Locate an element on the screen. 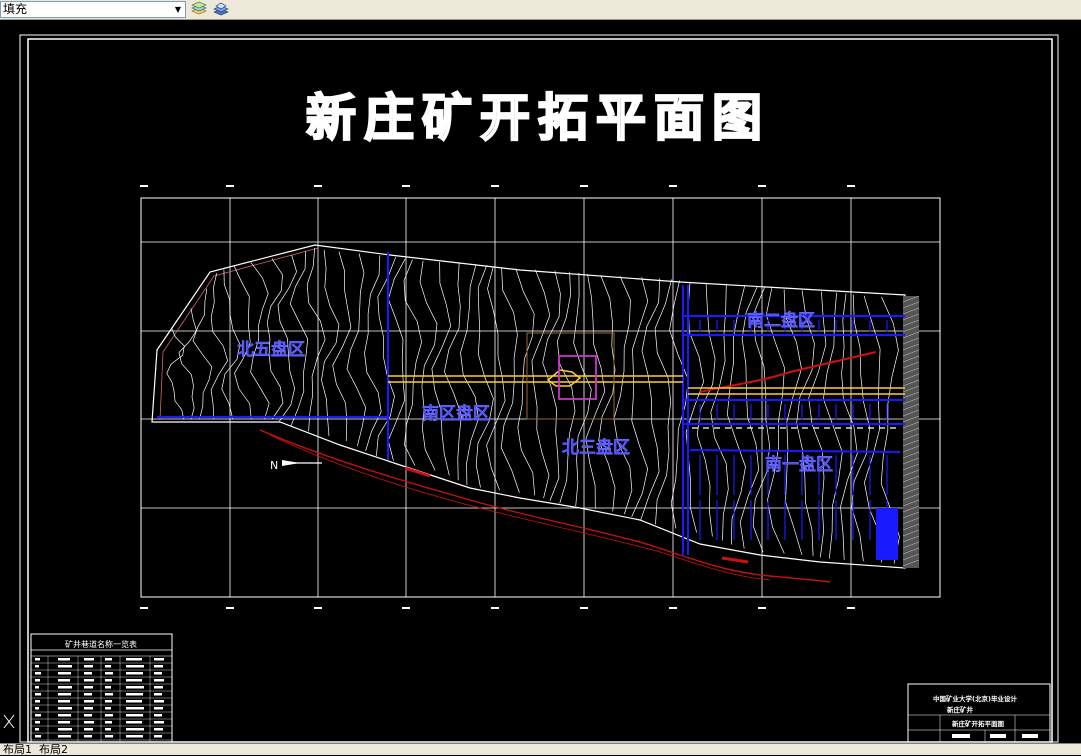  layer-manager-icon is located at coordinates (199, 9).